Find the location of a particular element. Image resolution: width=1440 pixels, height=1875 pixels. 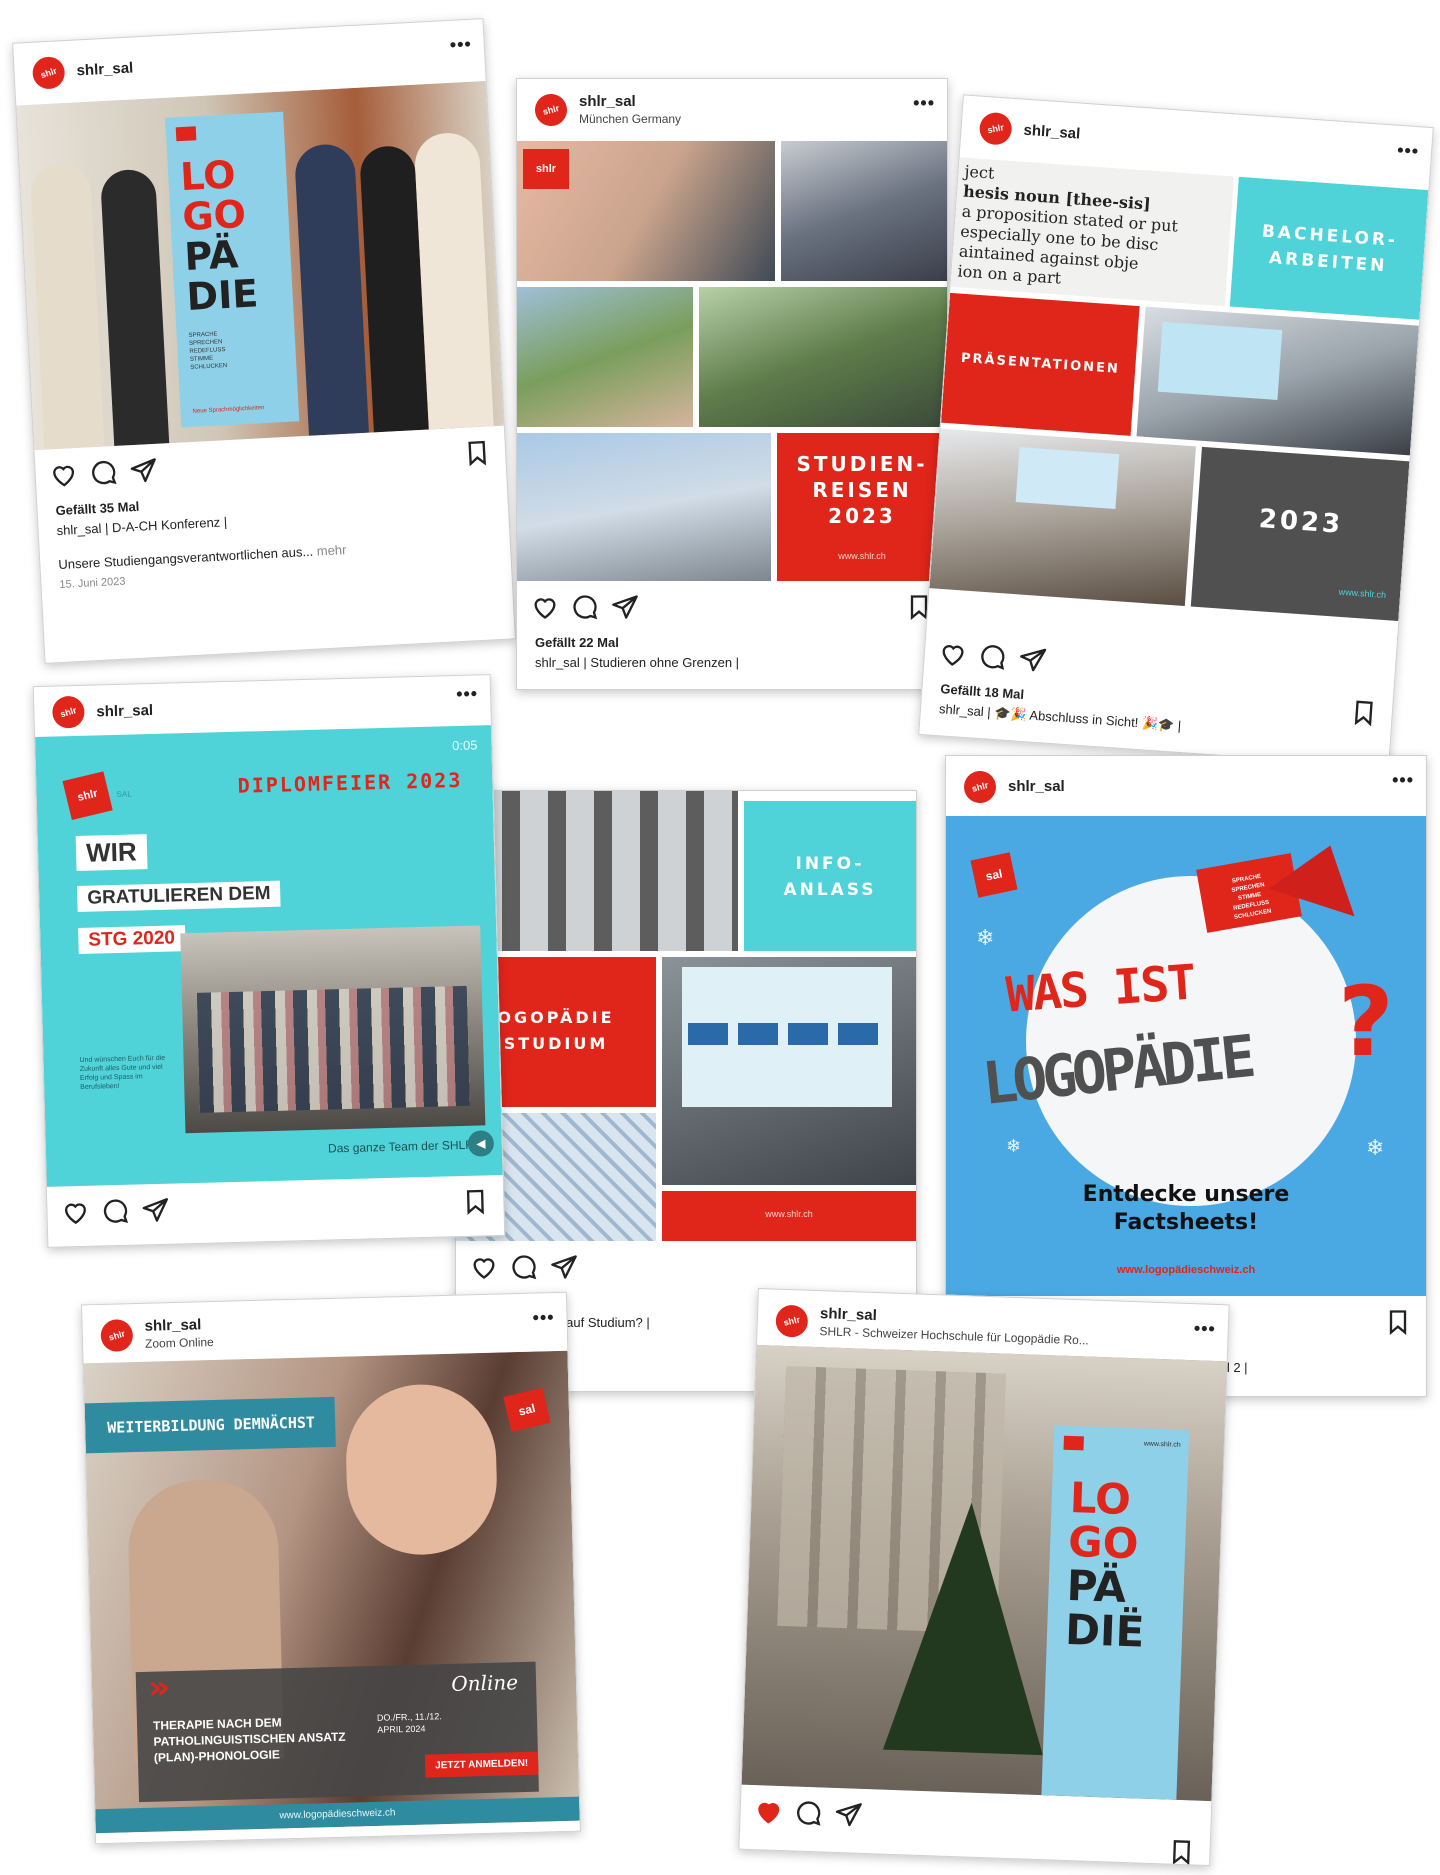

post-header: shlr shlr_sal München Germany ••• is located at coordinates (732, 110).